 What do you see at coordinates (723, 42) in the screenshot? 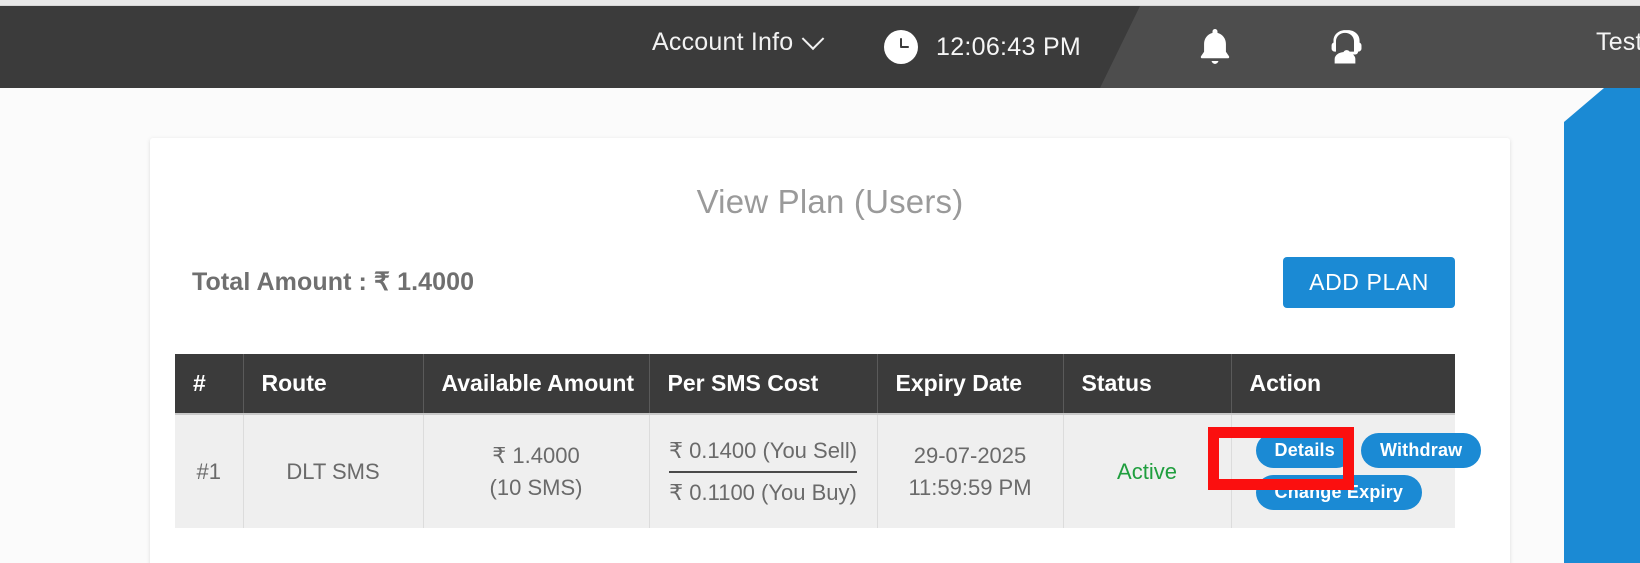
I see `account-info-label: Account Info` at bounding box center [723, 42].